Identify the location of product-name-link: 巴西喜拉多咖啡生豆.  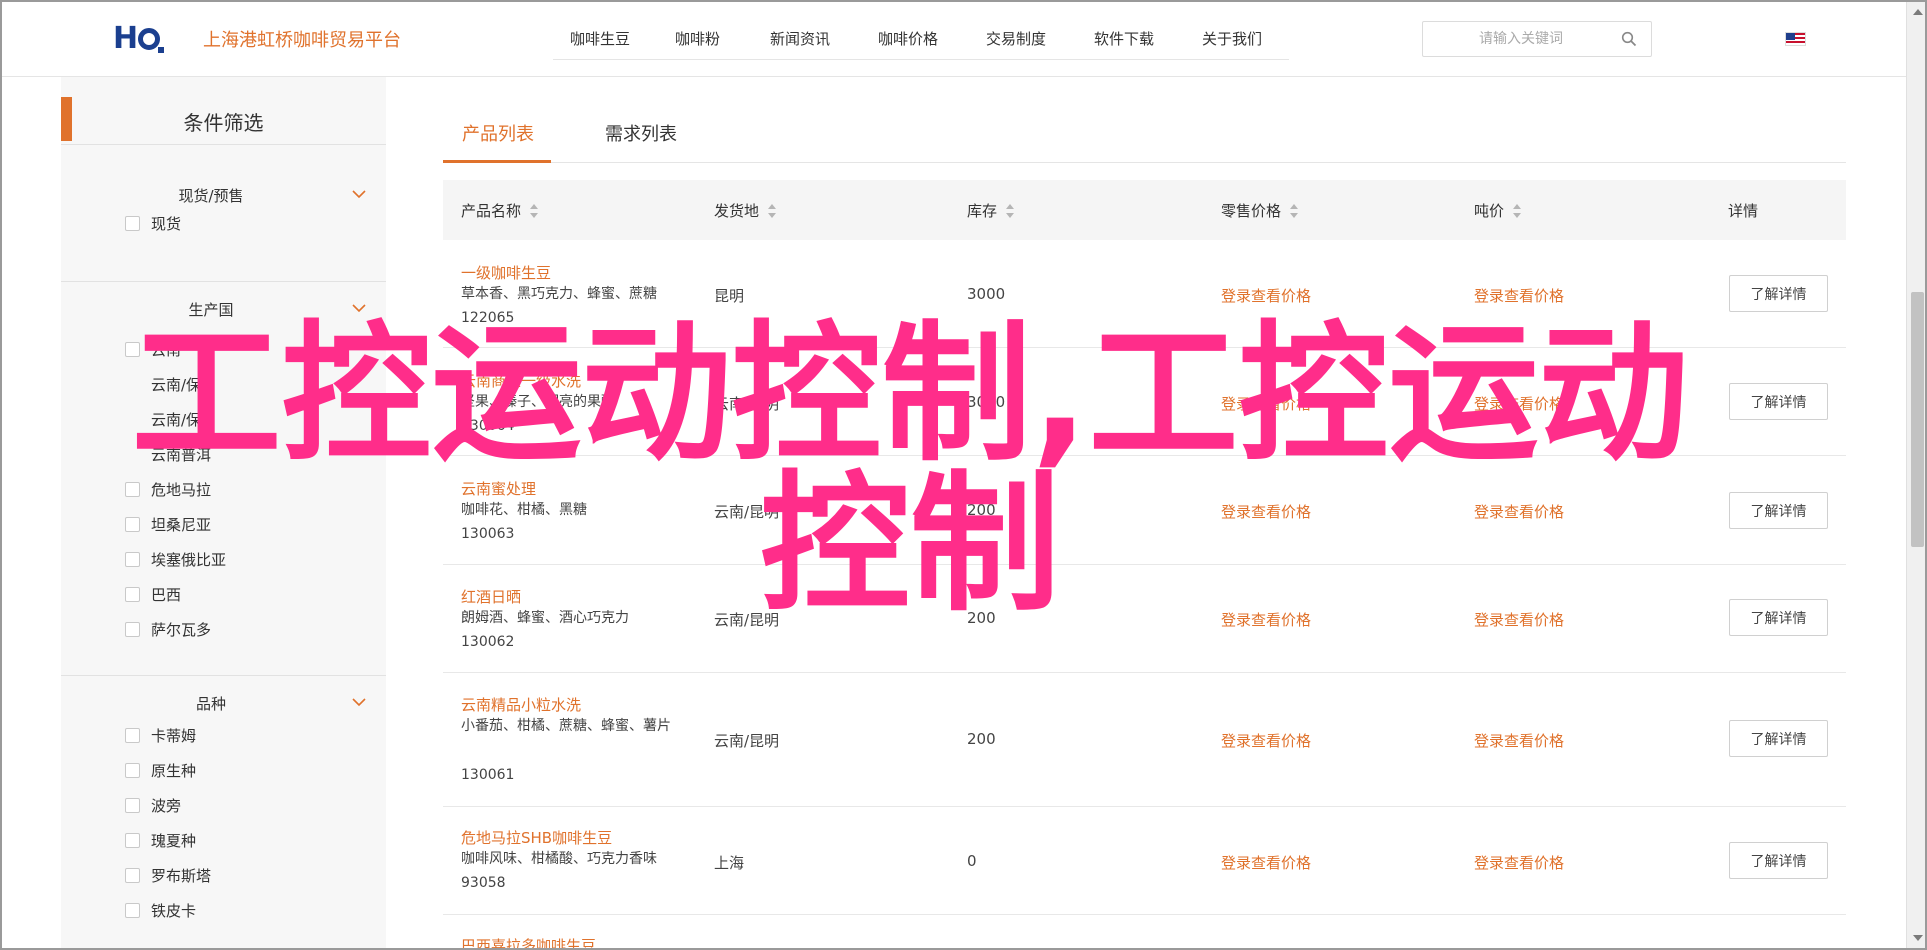
(528, 942).